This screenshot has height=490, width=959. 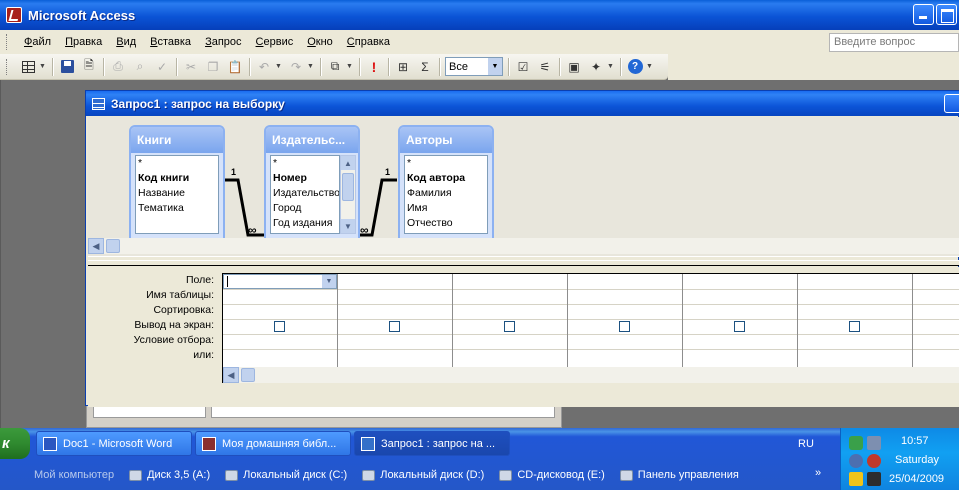 I want to click on query-design-grid: ▼, so click(x=590, y=320).